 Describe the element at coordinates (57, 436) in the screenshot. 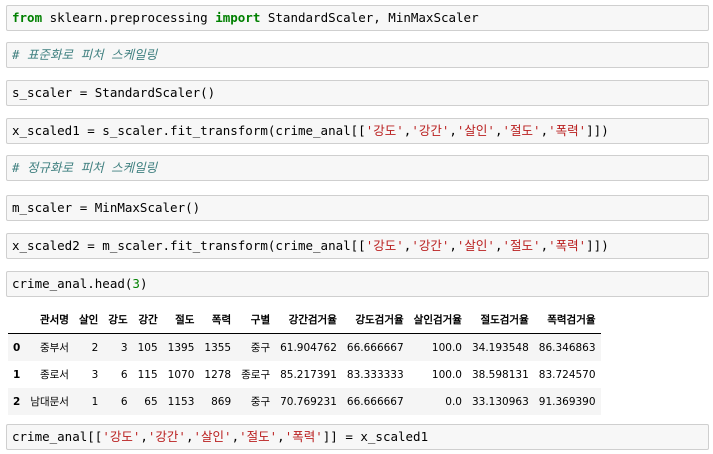

I see `code-text: crime_anal[[` at that location.